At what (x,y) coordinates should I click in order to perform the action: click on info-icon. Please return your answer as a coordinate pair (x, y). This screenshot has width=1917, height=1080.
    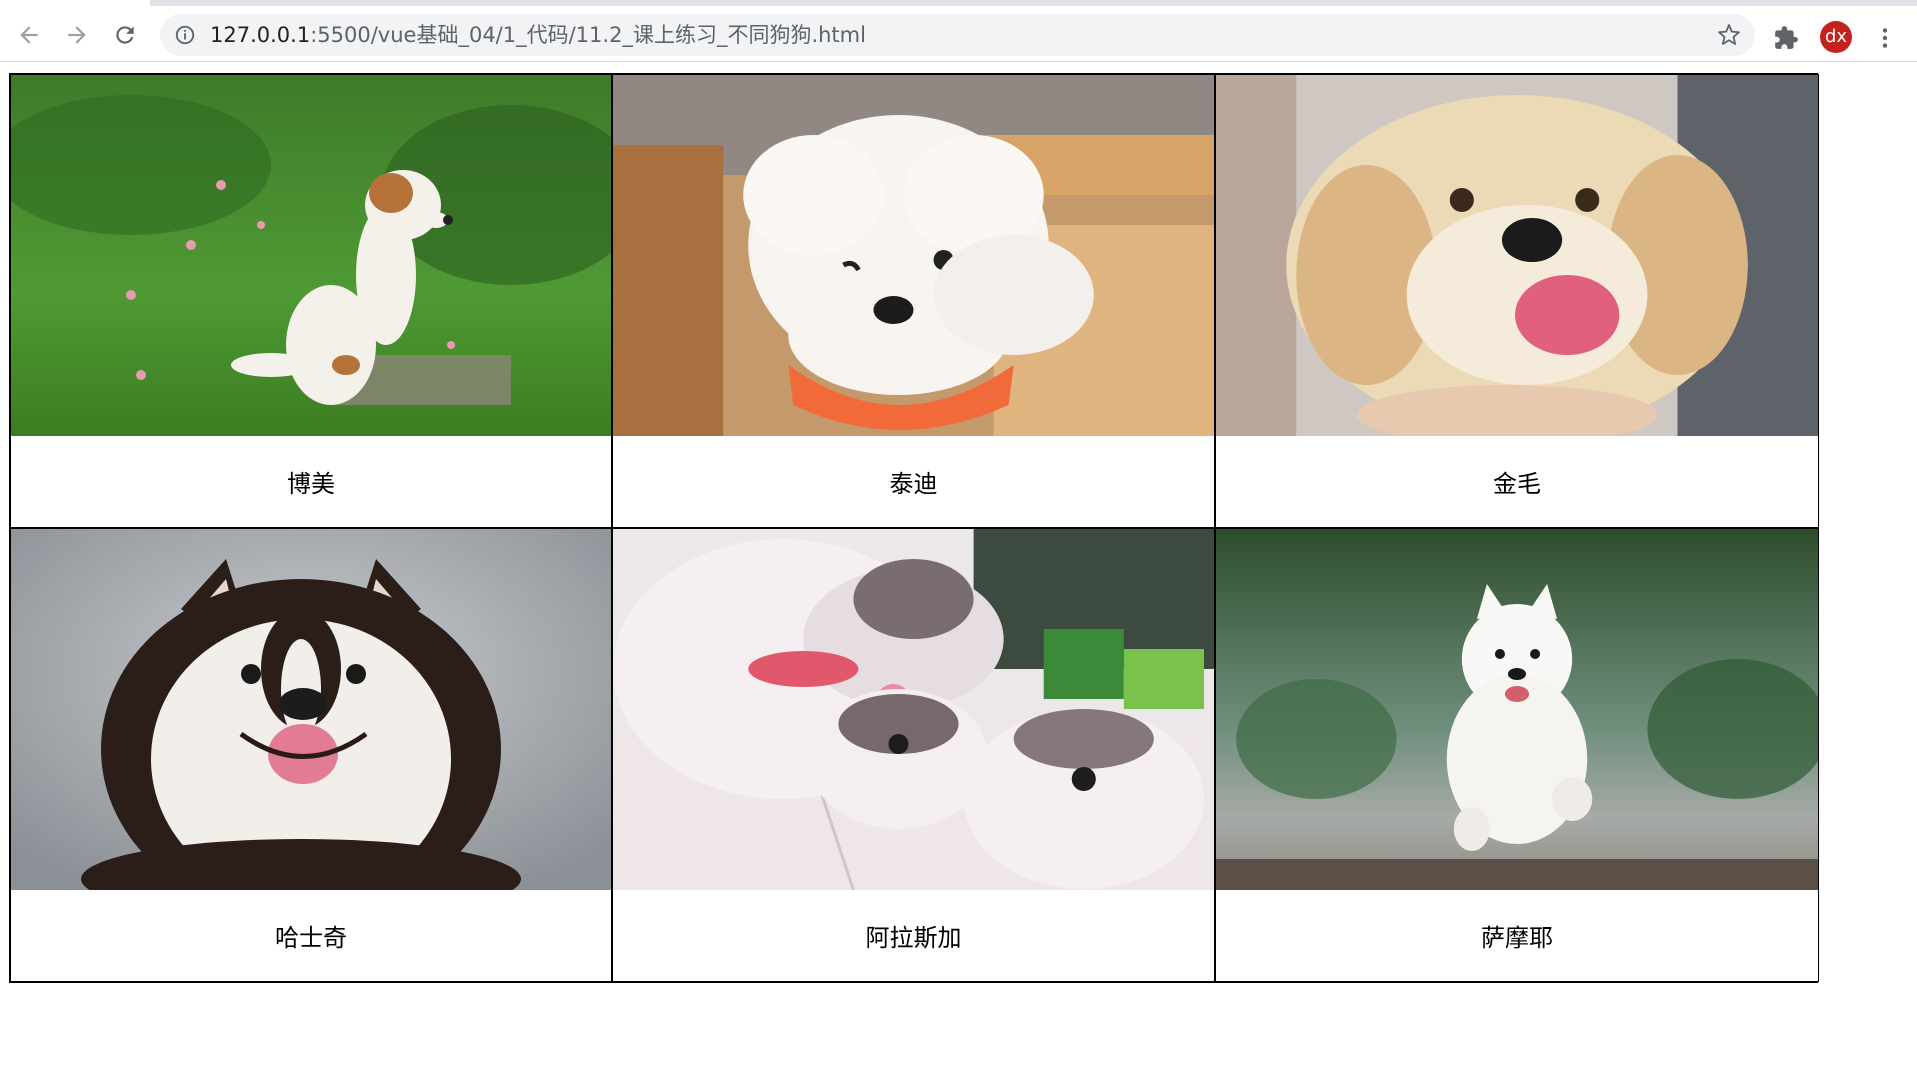
    Looking at the image, I should click on (185, 35).